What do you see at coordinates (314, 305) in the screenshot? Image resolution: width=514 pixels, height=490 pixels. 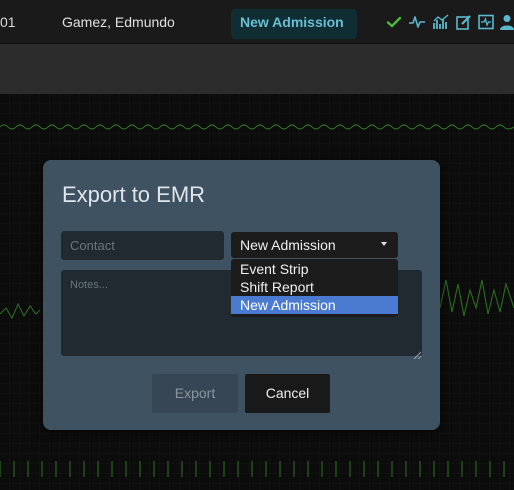 I see `dropdown-option-new-admission: New Admission` at bounding box center [314, 305].